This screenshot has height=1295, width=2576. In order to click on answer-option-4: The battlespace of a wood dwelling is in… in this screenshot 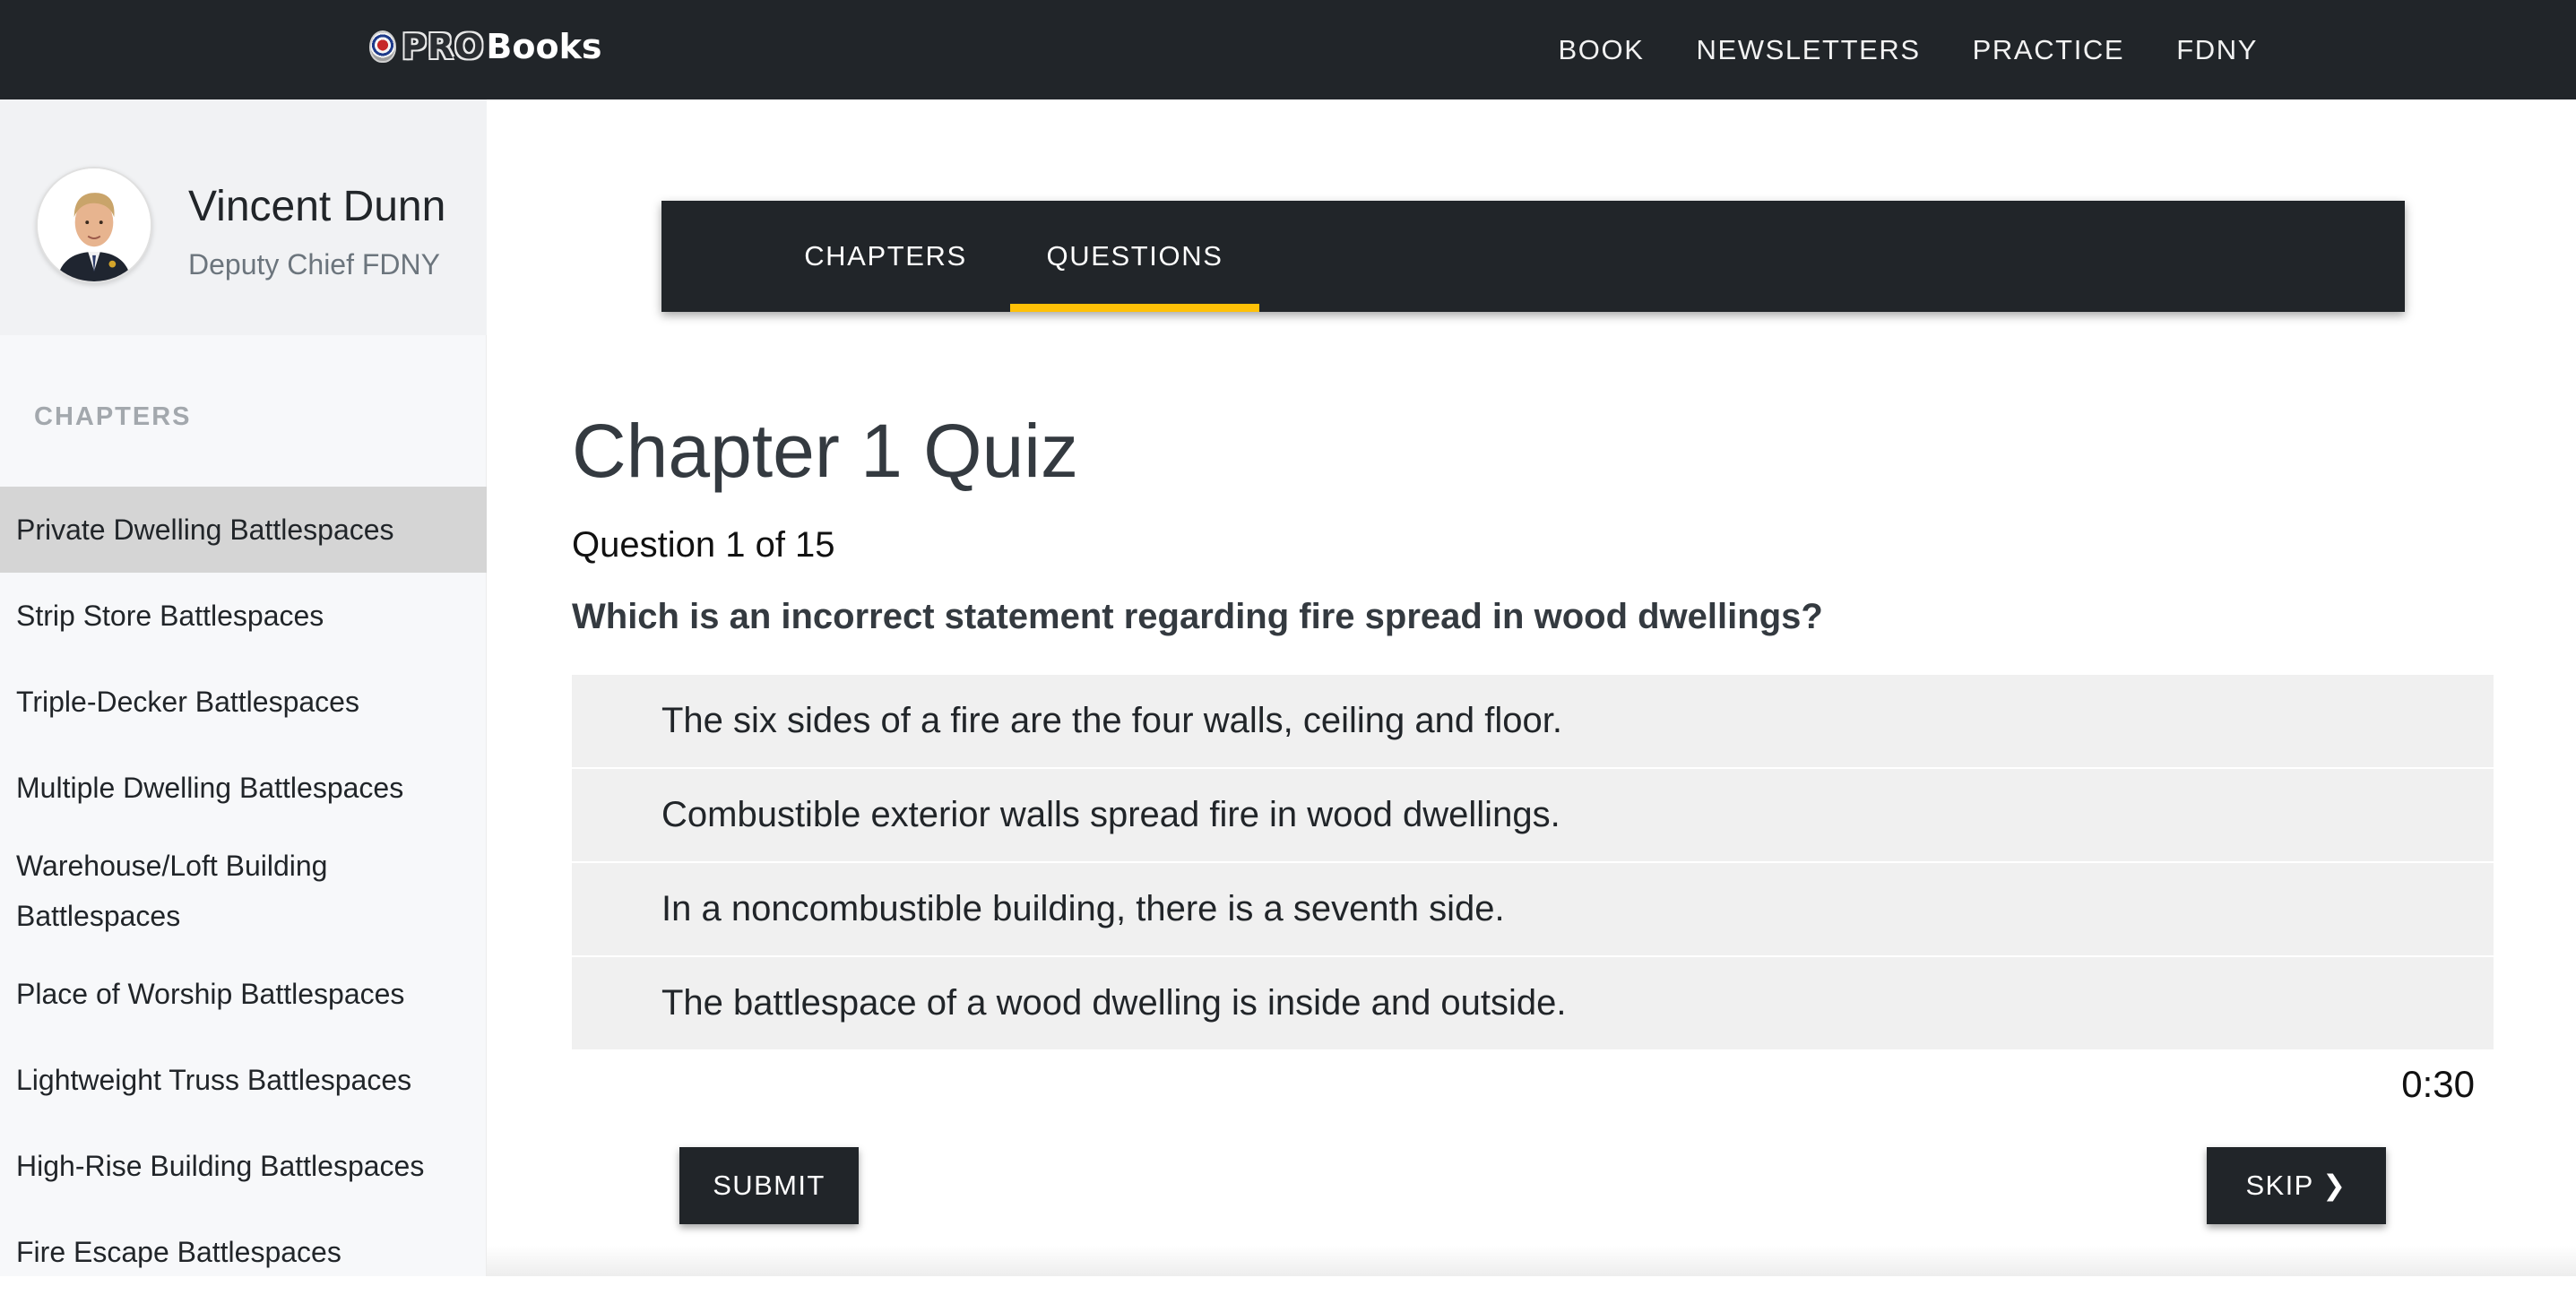, I will do `click(1533, 1004)`.